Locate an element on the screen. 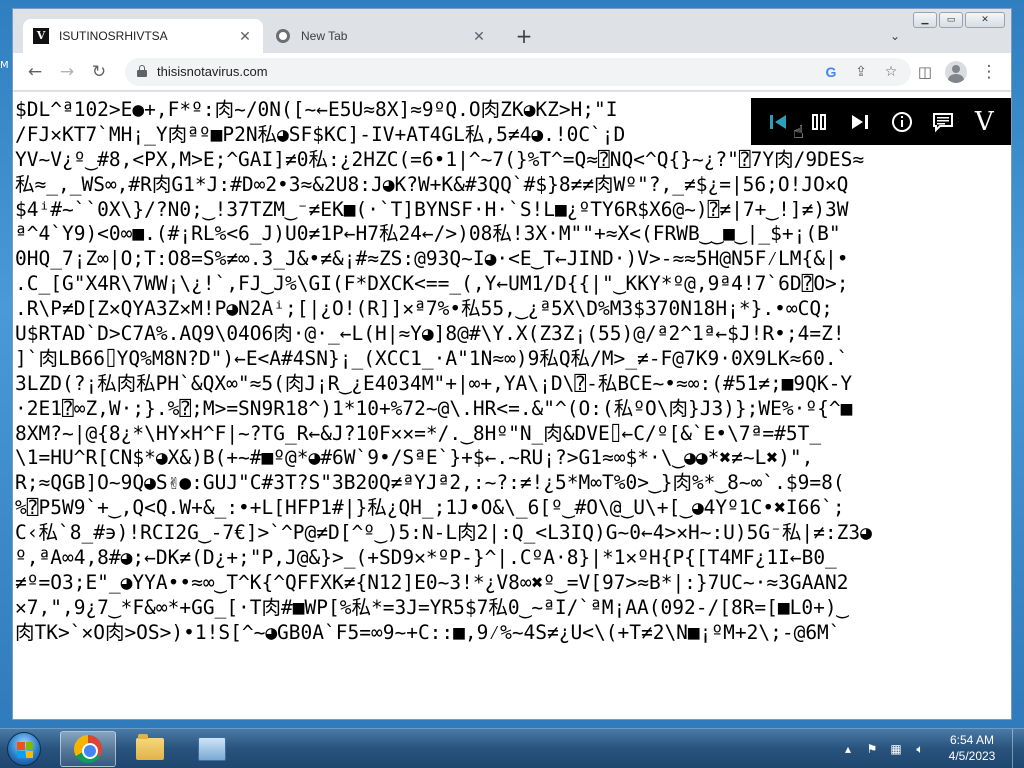 This screenshot has height=768, width=1024. taskbar-explorer is located at coordinates (150, 749).